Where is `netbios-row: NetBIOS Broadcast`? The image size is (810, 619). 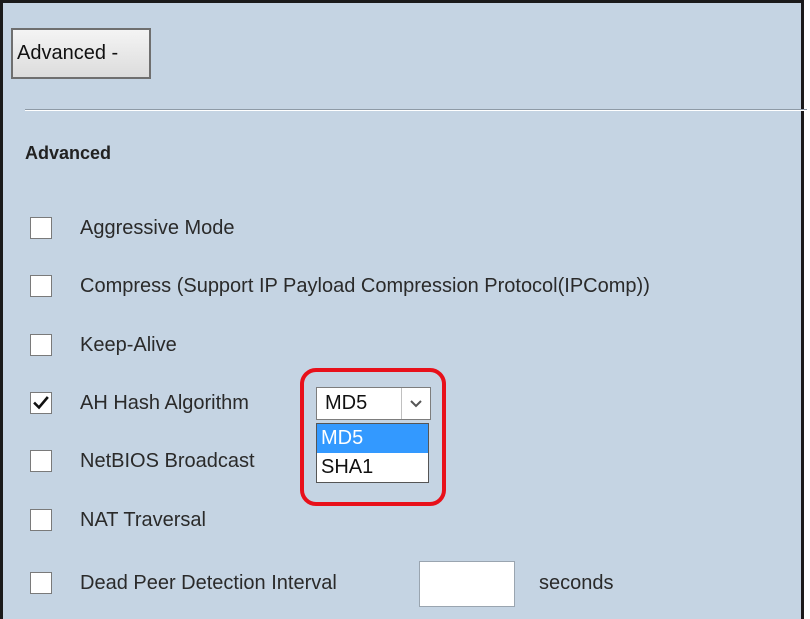 netbios-row: NetBIOS Broadcast is located at coordinates (142, 461).